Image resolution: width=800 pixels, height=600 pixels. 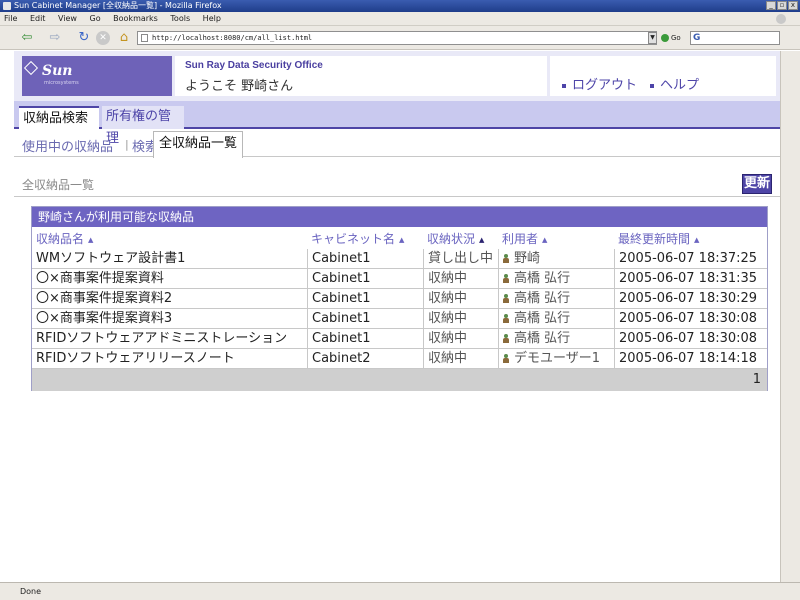 I want to click on help-link: ヘルプ, so click(x=674, y=83).